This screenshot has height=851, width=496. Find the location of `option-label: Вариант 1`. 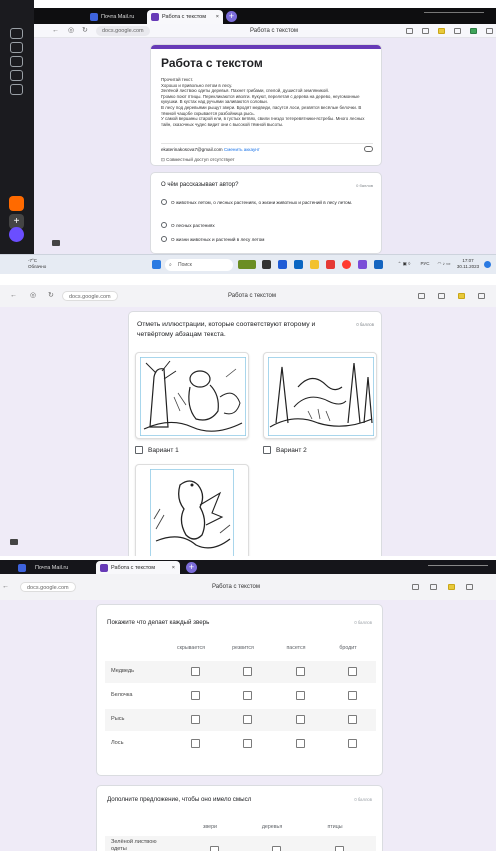

option-label: Вариант 1 is located at coordinates (163, 450).